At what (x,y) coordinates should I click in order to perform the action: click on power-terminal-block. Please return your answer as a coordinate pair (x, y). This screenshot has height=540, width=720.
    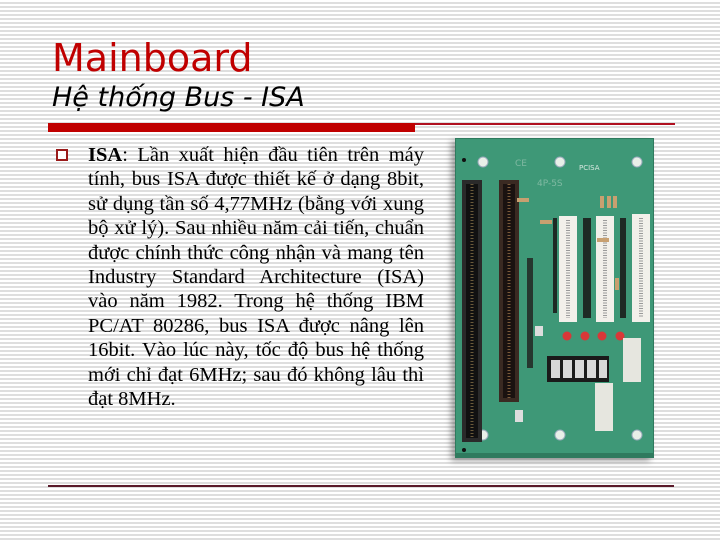
    Looking at the image, I should click on (578, 369).